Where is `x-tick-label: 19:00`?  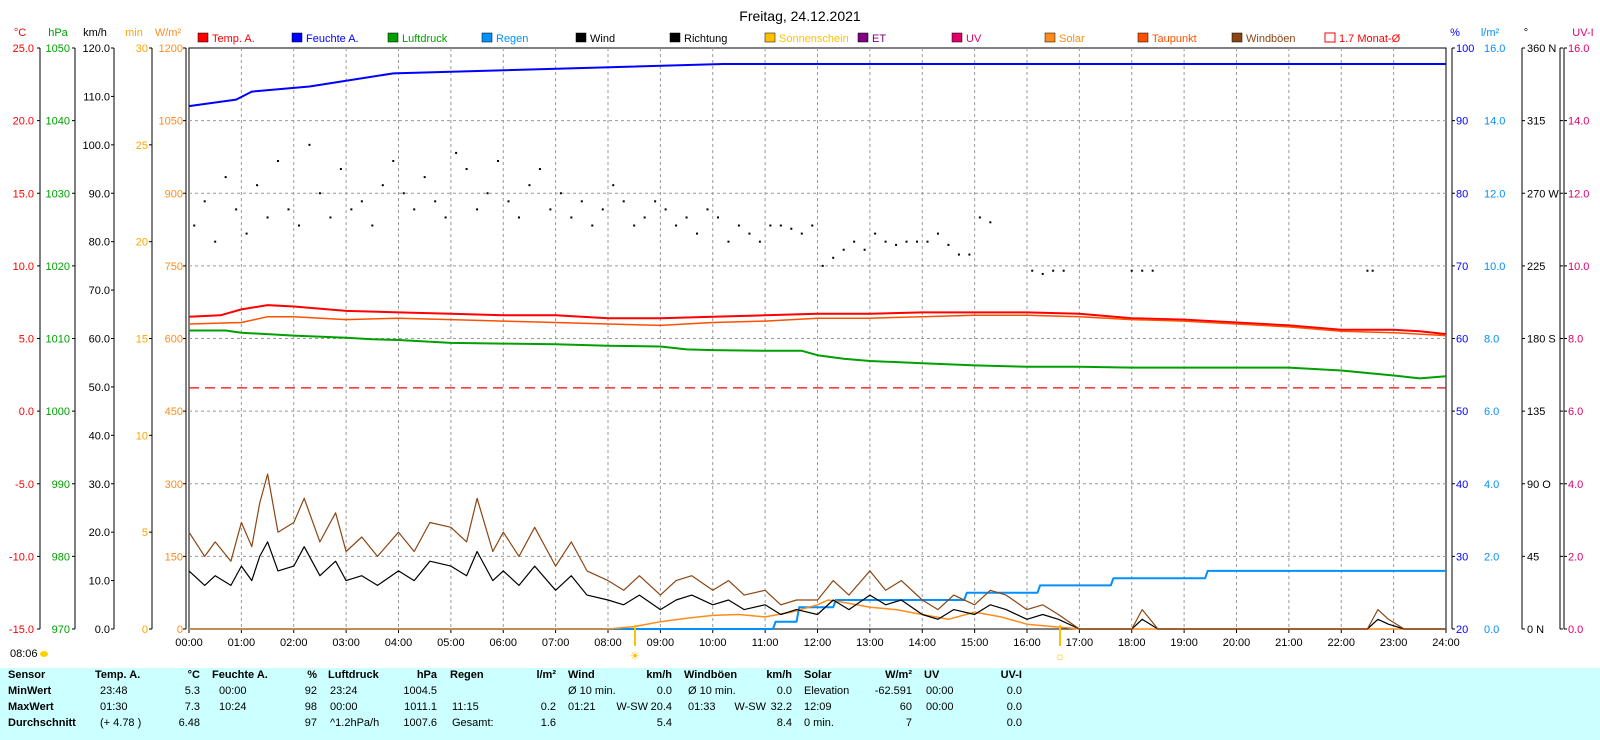
x-tick-label: 19:00 is located at coordinates (1184, 643).